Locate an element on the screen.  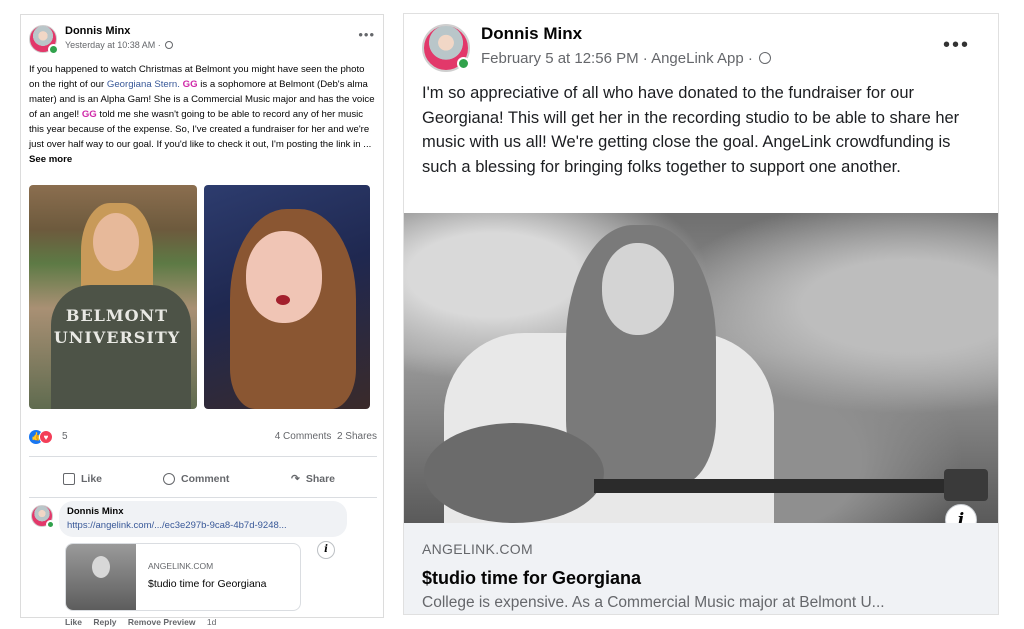
post-meta: February 5 at 12:56 PM · AngeLink App · is located at coordinates (626, 58).